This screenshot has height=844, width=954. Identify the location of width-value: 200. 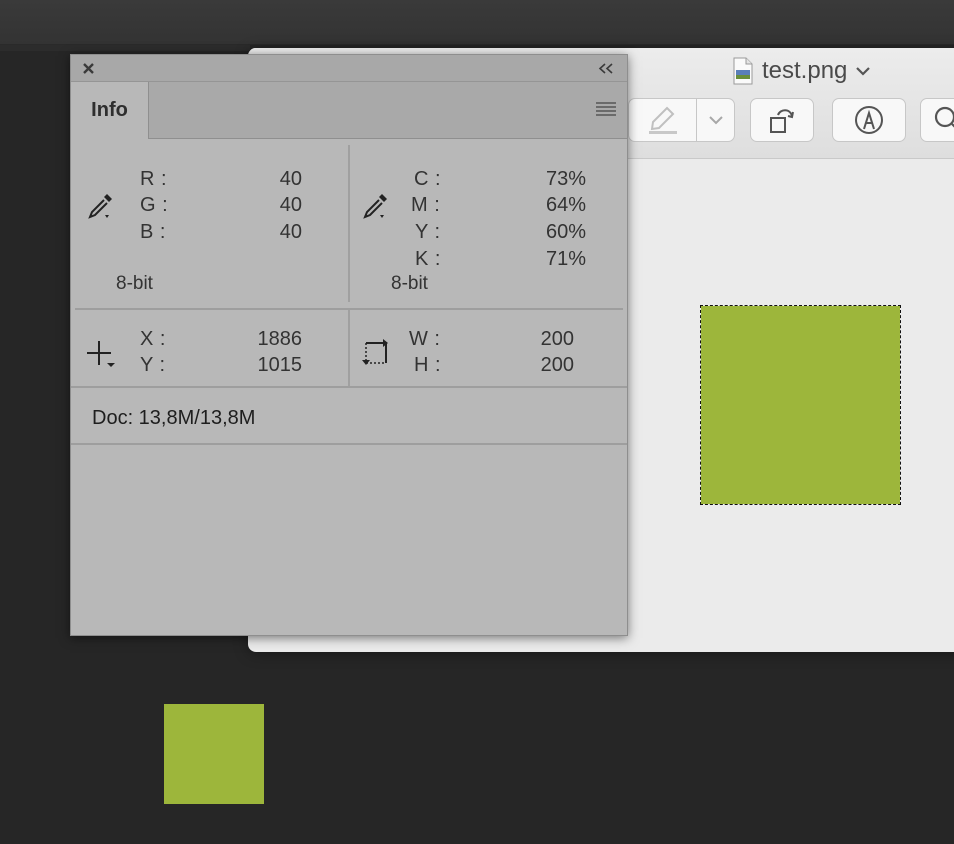
(557, 339).